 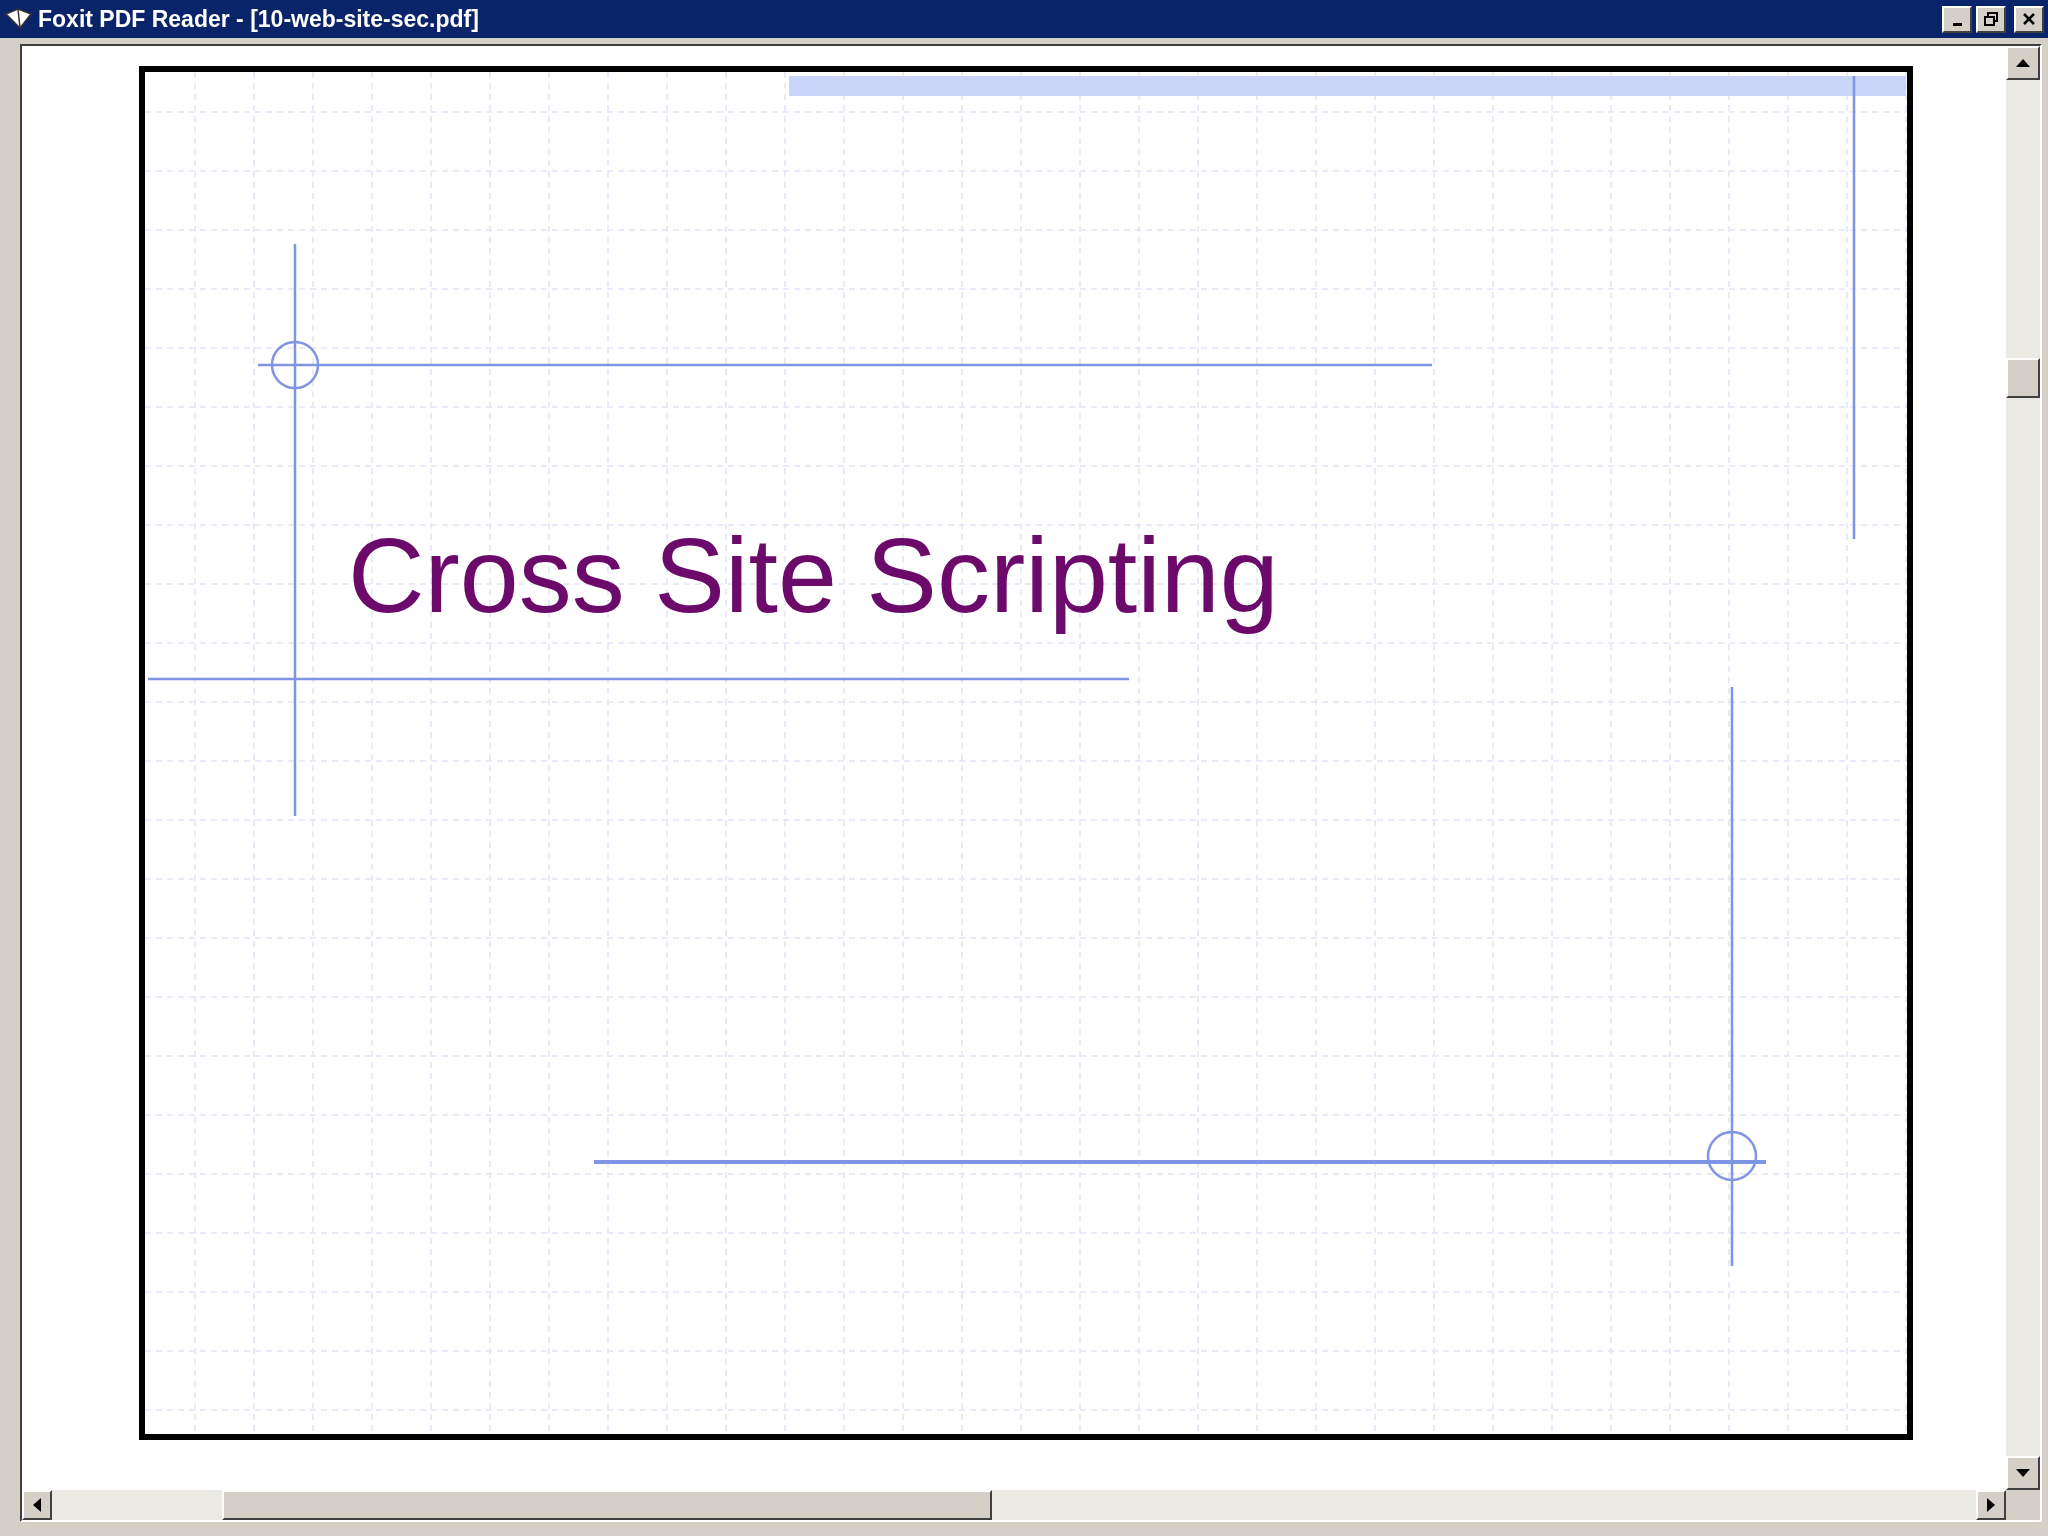 I want to click on left-arrow-icon, so click(x=37, y=1505).